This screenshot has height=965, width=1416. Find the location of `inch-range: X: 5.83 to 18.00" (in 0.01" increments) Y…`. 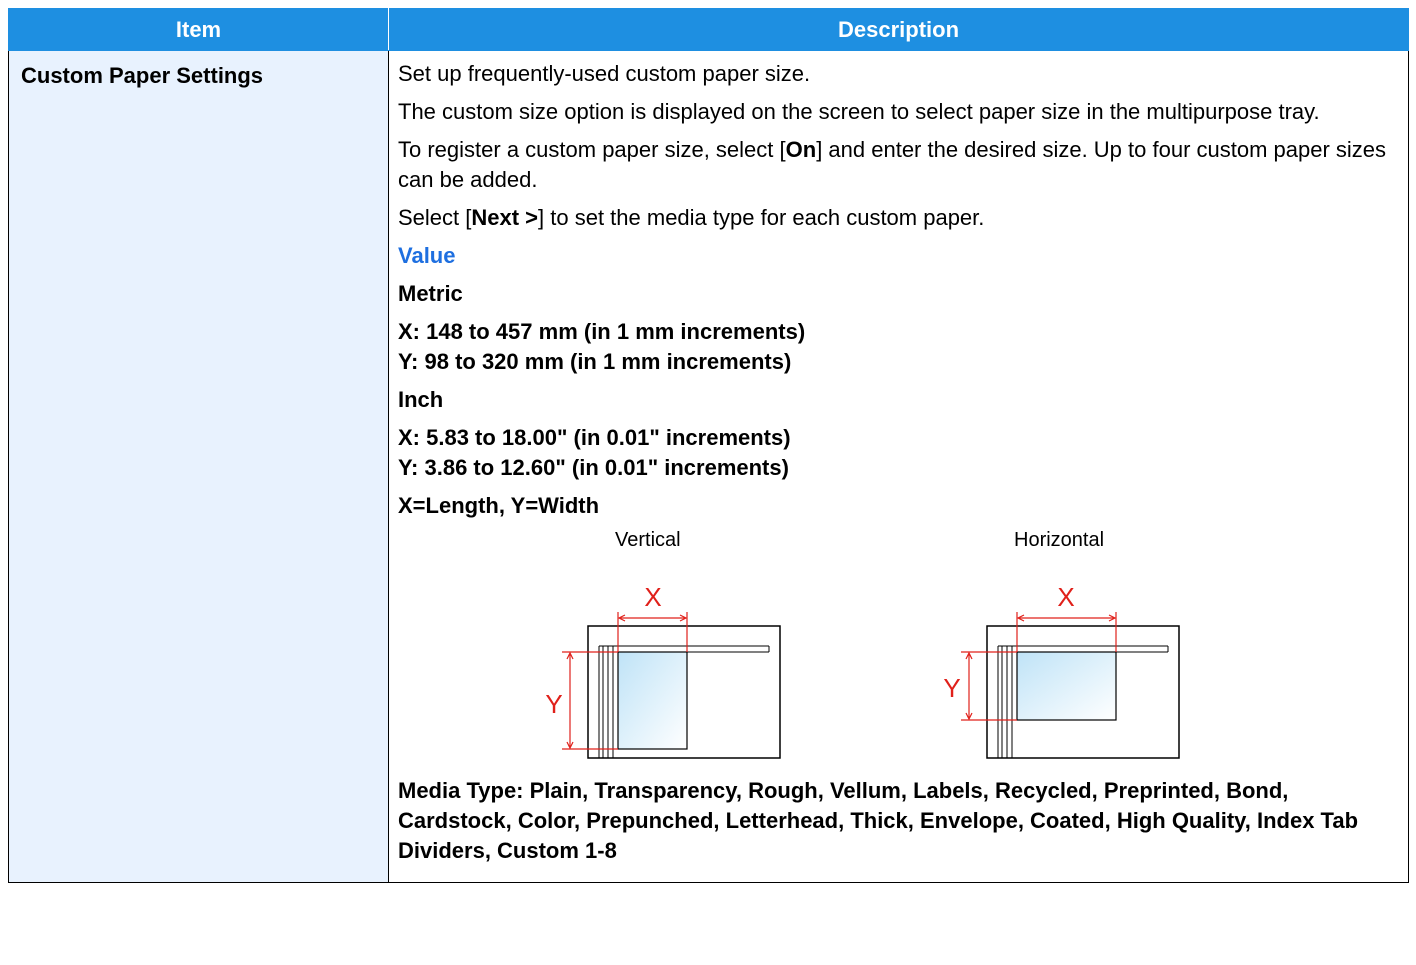

inch-range: X: 5.83 to 18.00" (in 0.01" increments) Y… is located at coordinates (898, 453).